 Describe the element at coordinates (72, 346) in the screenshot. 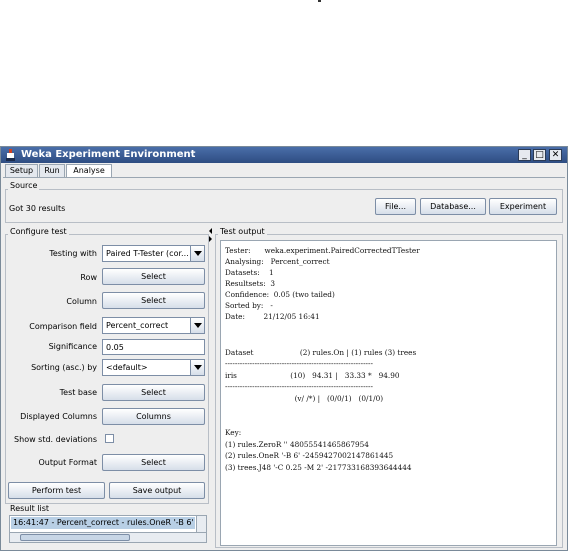

I see `significance-label: Significance` at that location.